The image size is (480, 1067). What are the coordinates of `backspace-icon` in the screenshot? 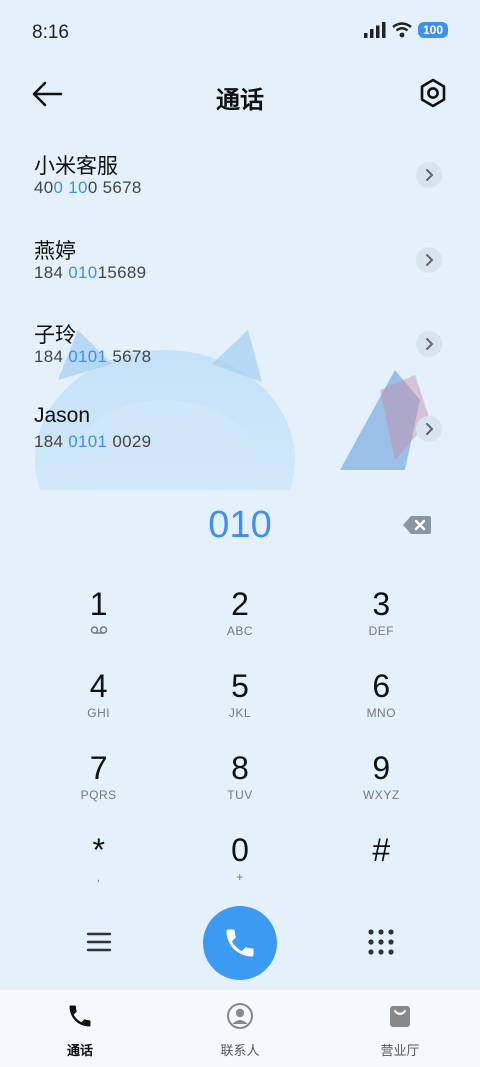 It's located at (417, 525).